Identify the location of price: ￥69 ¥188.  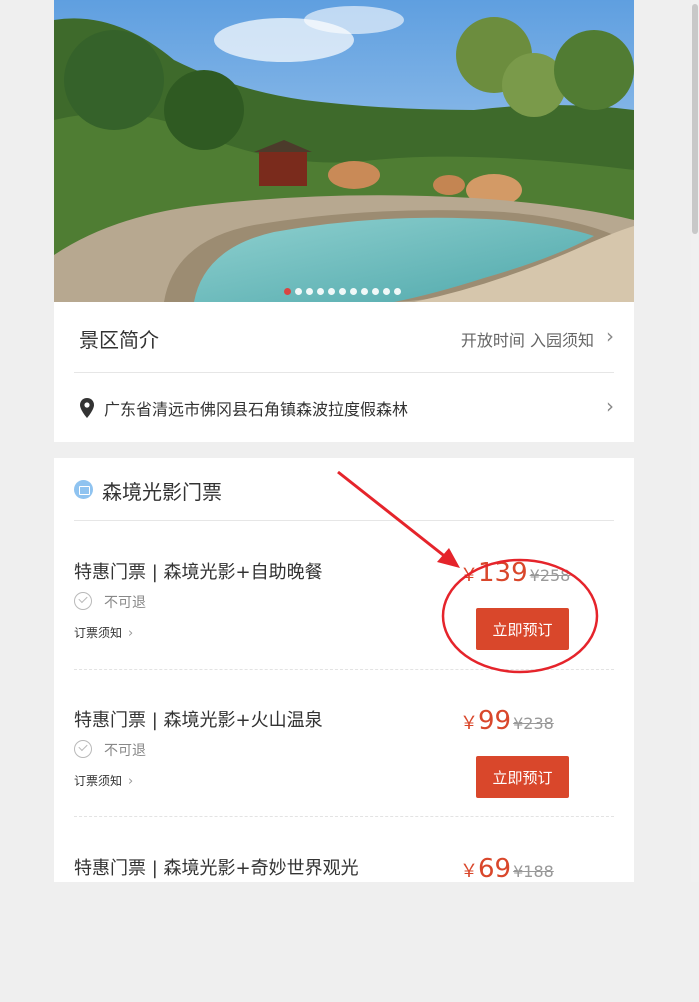
(507, 869).